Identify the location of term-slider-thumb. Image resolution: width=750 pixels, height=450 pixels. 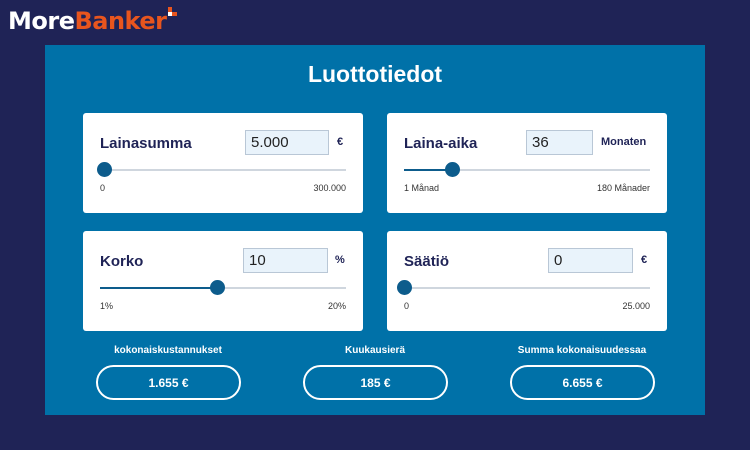
(453, 169).